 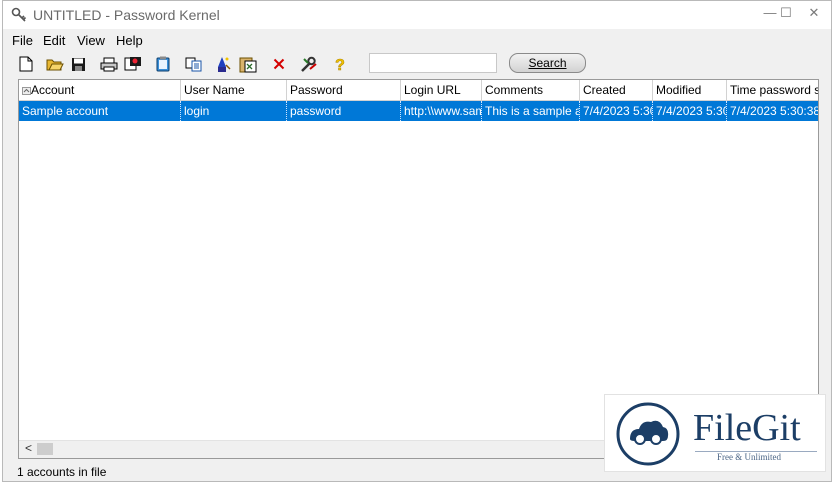 What do you see at coordinates (234, 90) in the screenshot?
I see `column-header-user-name: User Name` at bounding box center [234, 90].